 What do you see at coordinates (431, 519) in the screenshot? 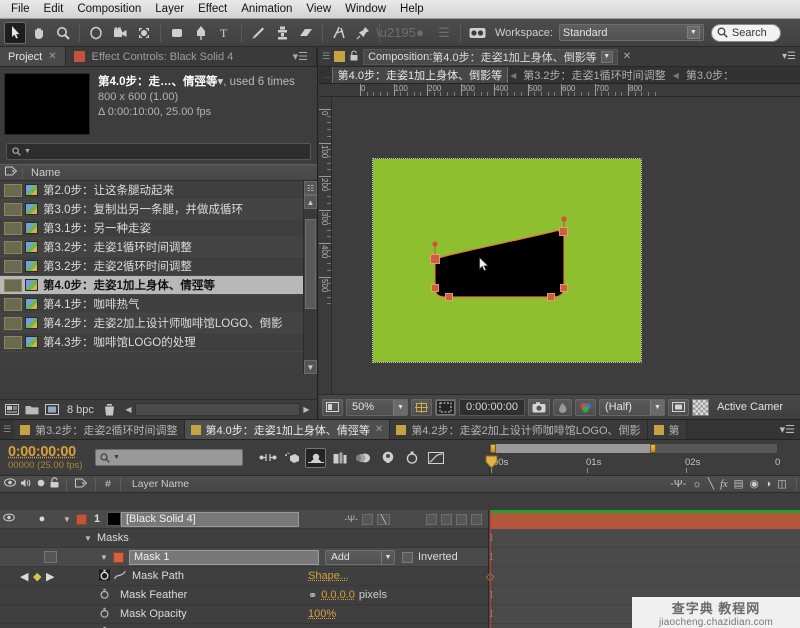
I see `frame-blend-switch-box` at bounding box center [431, 519].